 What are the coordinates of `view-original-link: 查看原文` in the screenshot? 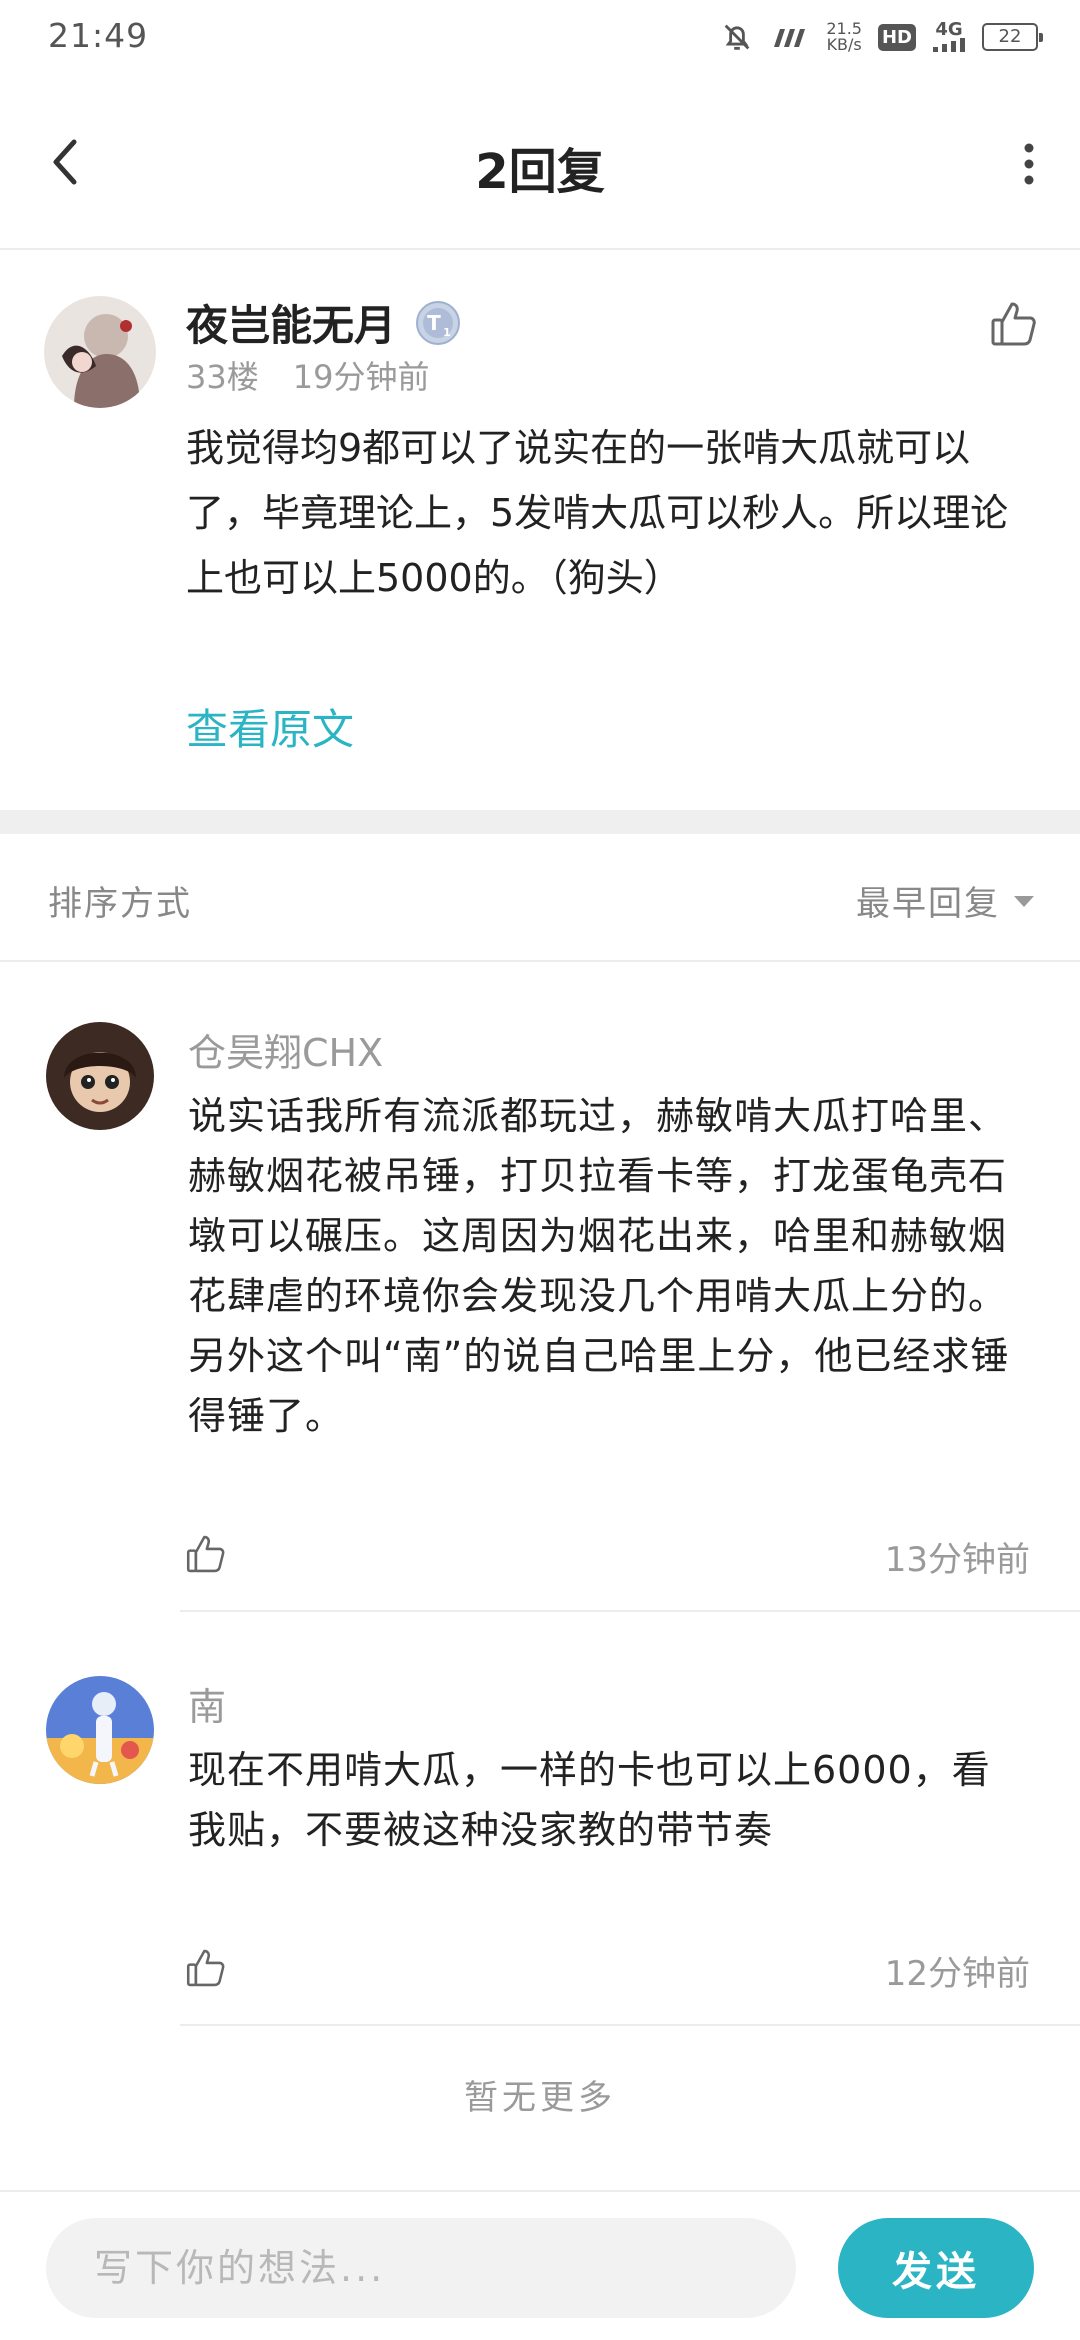 It's located at (270, 726).